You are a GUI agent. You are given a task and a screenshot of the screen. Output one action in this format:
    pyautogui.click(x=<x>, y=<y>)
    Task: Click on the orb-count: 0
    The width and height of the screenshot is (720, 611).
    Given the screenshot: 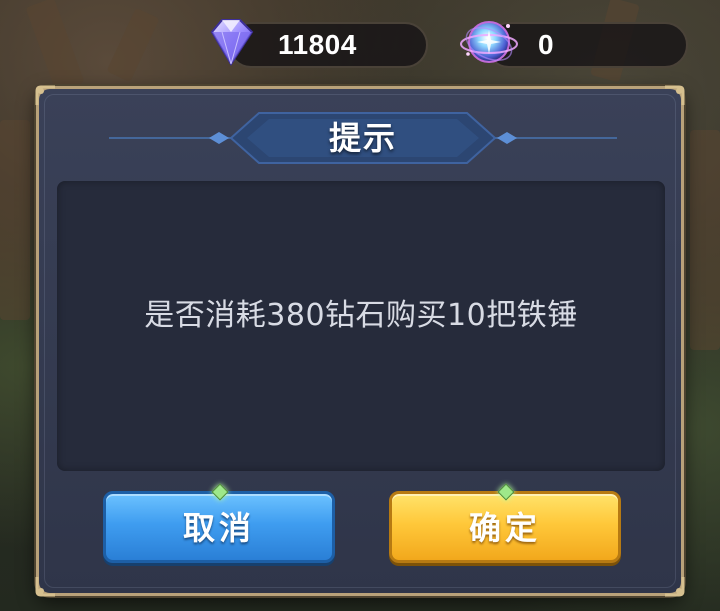 What is the action you would take?
    pyautogui.click(x=546, y=44)
    